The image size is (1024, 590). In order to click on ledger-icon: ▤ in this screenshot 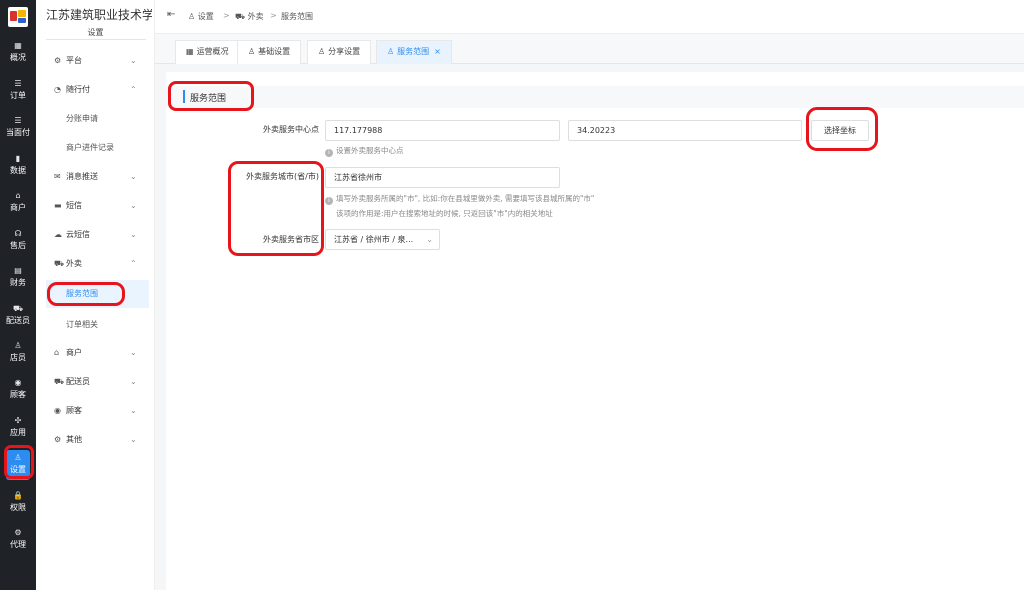, I will do `click(18, 270)`.